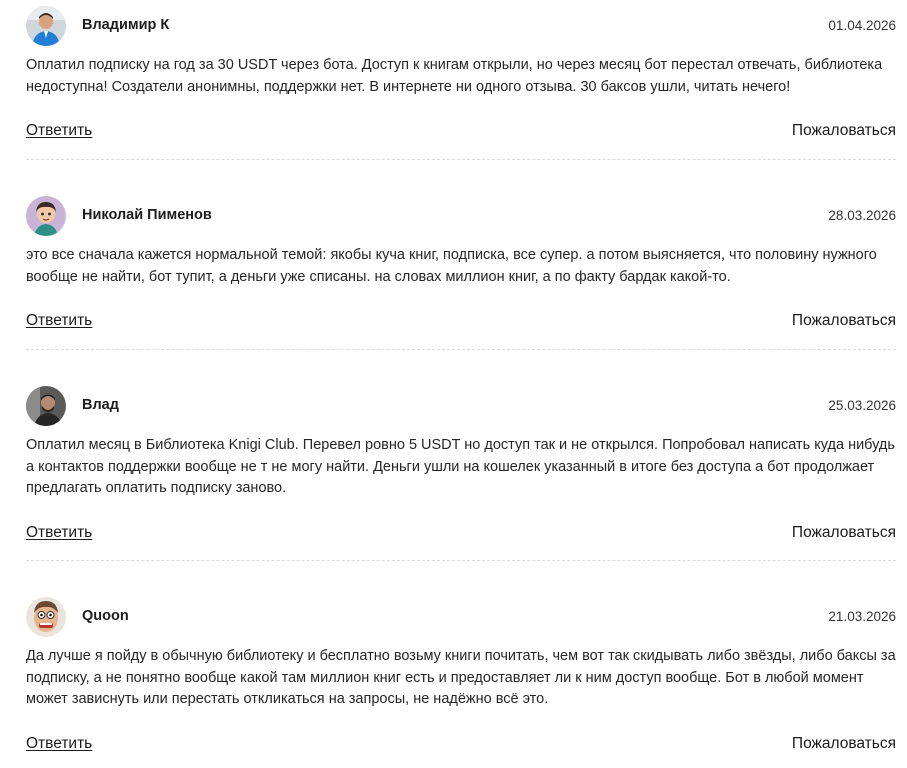 The width and height of the screenshot is (907, 768). Describe the element at coordinates (461, 216) in the screenshot. I see `comment-header: Николай Пименов 28.03.2026` at that location.